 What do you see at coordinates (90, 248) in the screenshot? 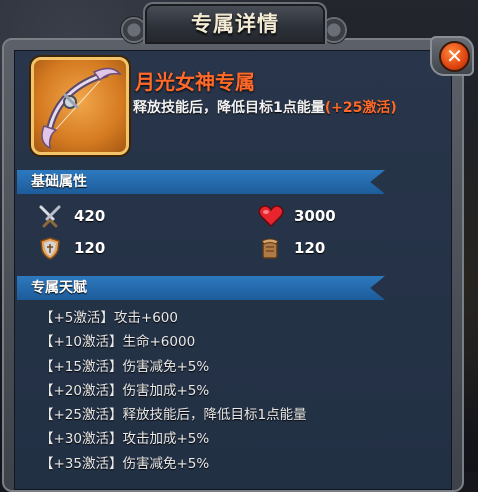
I see `defense-value: 120` at bounding box center [90, 248].